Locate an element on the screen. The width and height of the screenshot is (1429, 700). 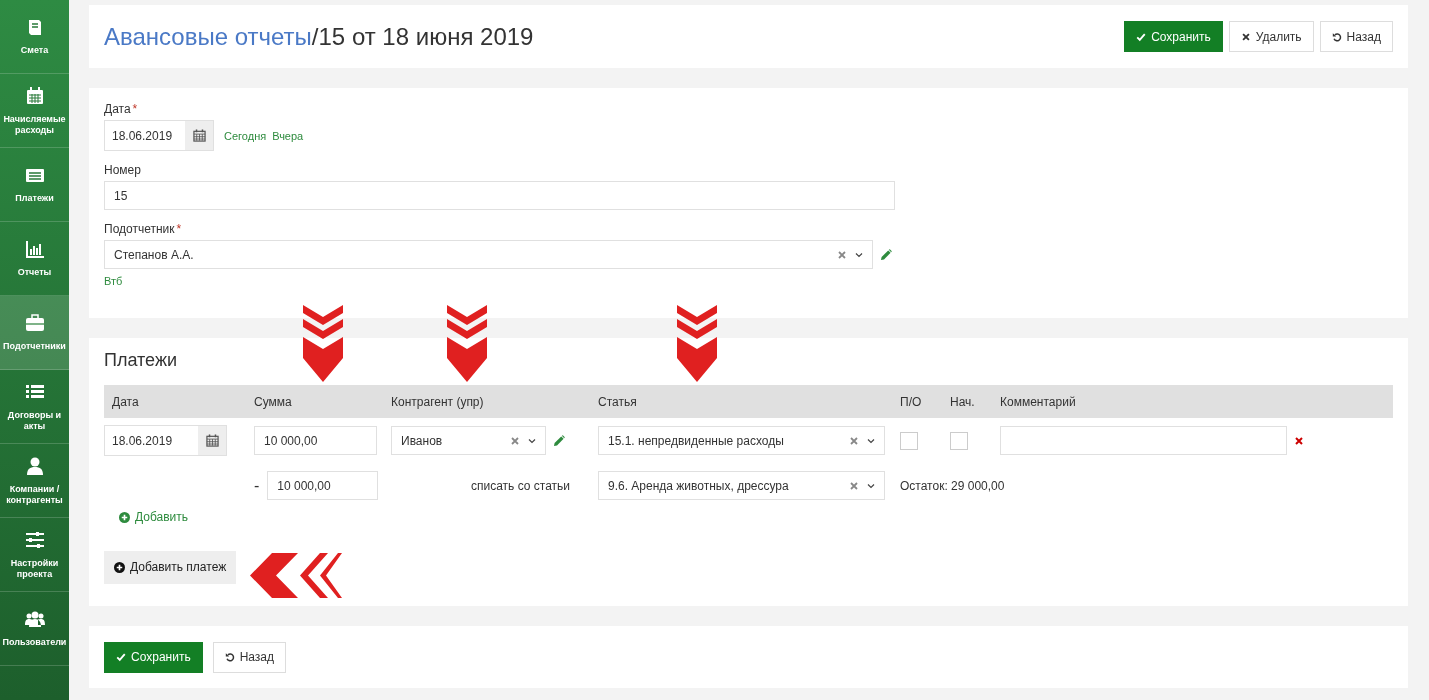
sidebar-item: Настройки проекта is located at coordinates (34, 555).